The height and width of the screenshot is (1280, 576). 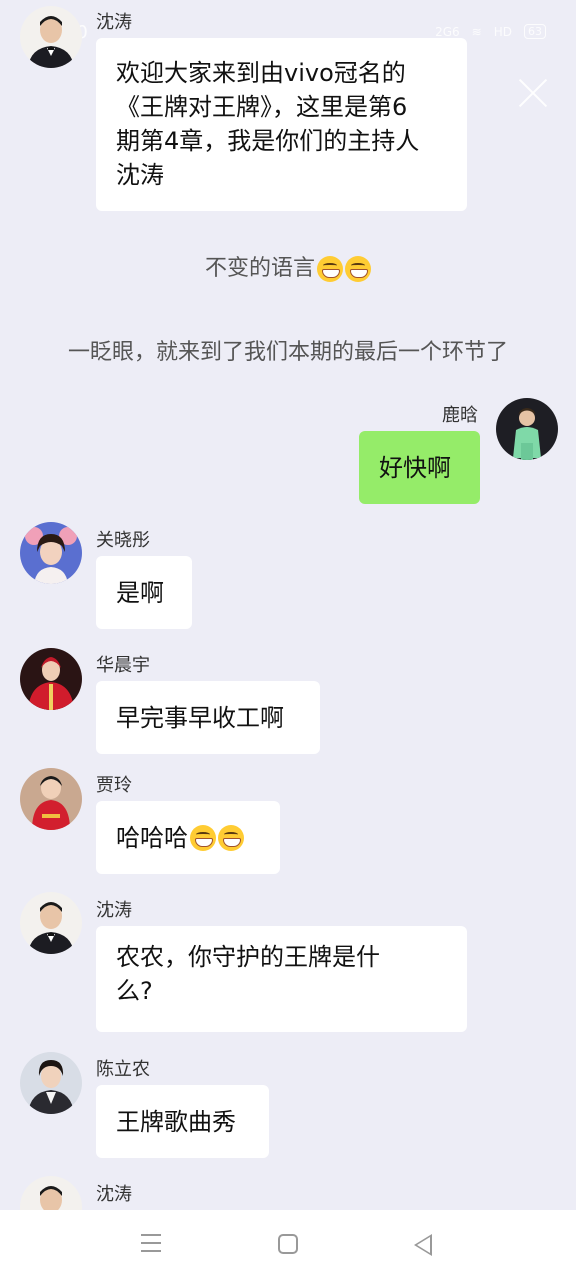 I want to click on sender-name: 关晓彤, so click(x=123, y=540).